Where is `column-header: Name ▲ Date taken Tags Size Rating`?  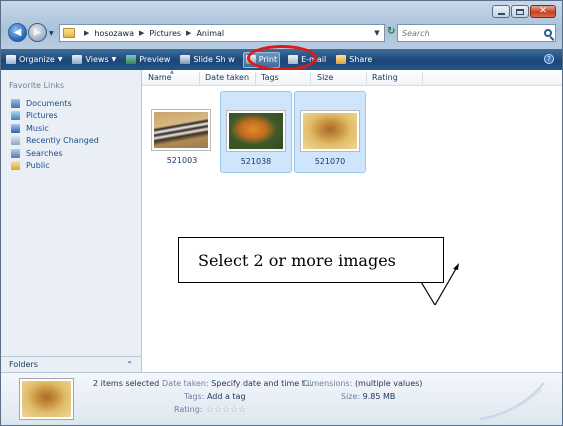
column-header: Name ▲ Date taken Tags Size Rating is located at coordinates (352, 77).